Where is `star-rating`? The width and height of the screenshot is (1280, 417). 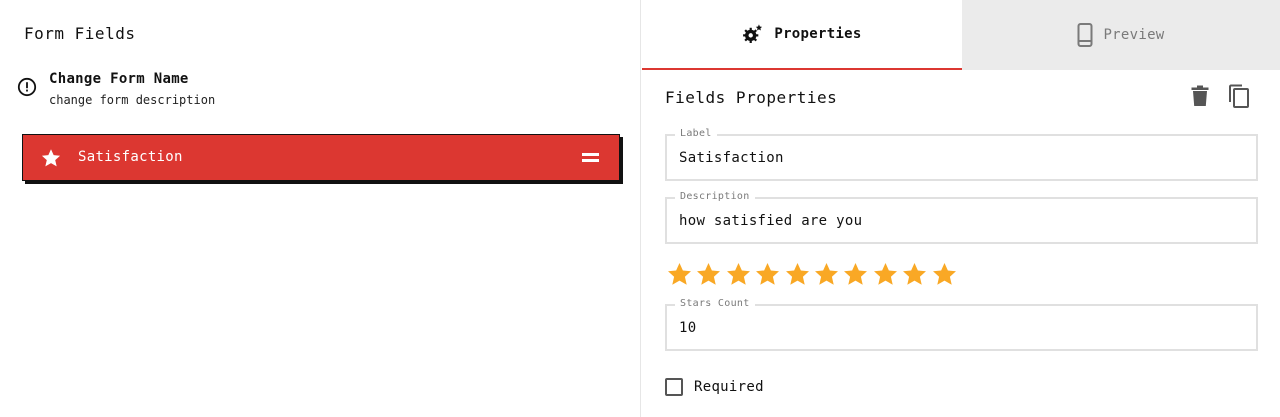 star-rating is located at coordinates (813, 274).